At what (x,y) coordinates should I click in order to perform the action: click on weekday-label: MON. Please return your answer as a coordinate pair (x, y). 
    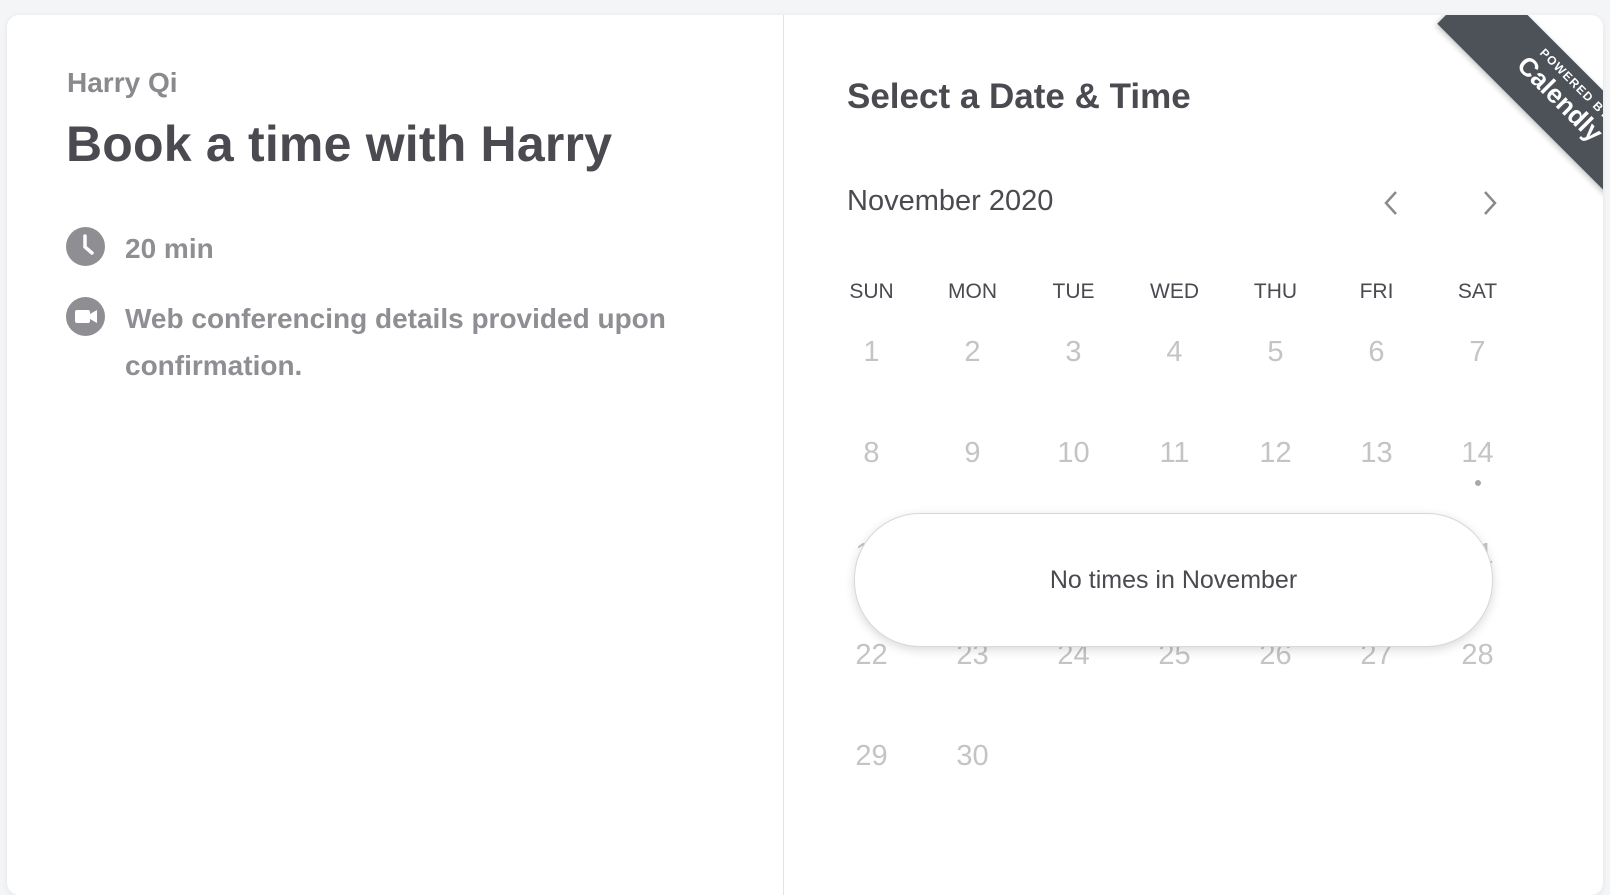
    Looking at the image, I should click on (972, 291).